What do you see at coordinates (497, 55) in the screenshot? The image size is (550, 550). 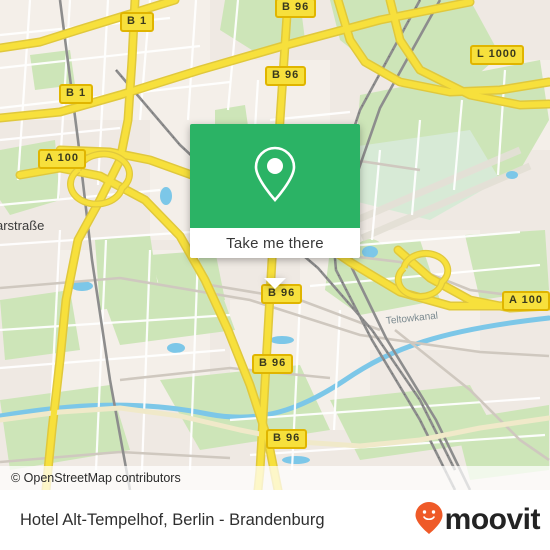 I see `road-shield: L 1000` at bounding box center [497, 55].